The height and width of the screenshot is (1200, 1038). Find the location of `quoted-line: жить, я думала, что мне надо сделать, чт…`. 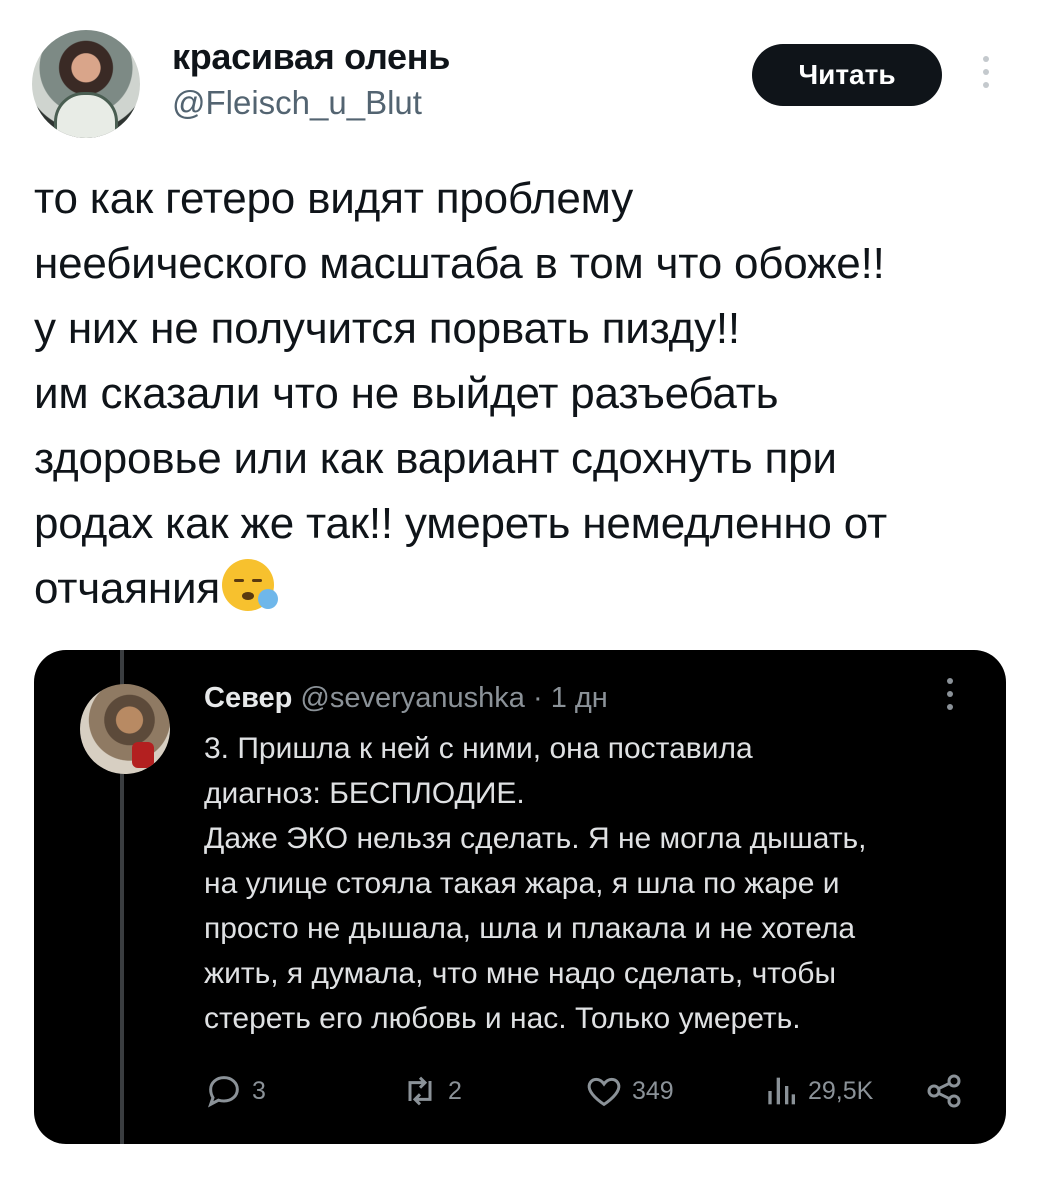

quoted-line: жить, я думала, что мне надо сделать, чт… is located at coordinates (520, 973).